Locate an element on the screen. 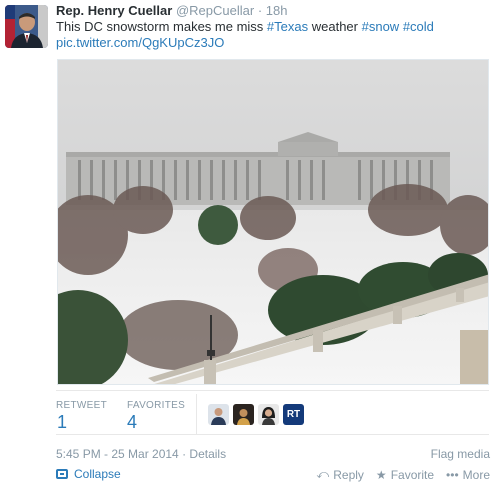  flag-media-link: Flag media is located at coordinates (460, 454).